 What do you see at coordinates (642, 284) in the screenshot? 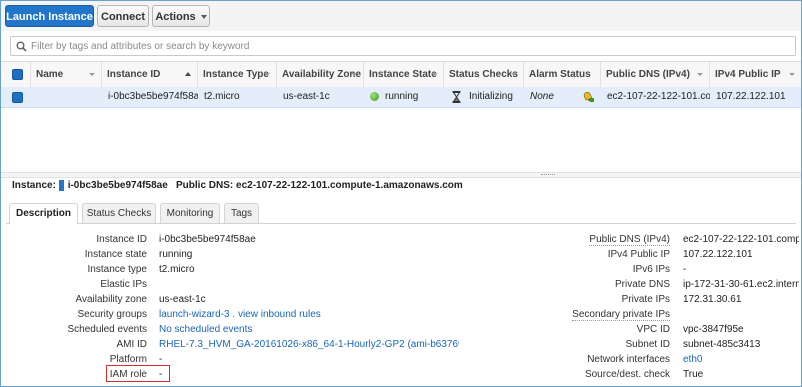
I see `label-private-dns: Private DNS` at bounding box center [642, 284].